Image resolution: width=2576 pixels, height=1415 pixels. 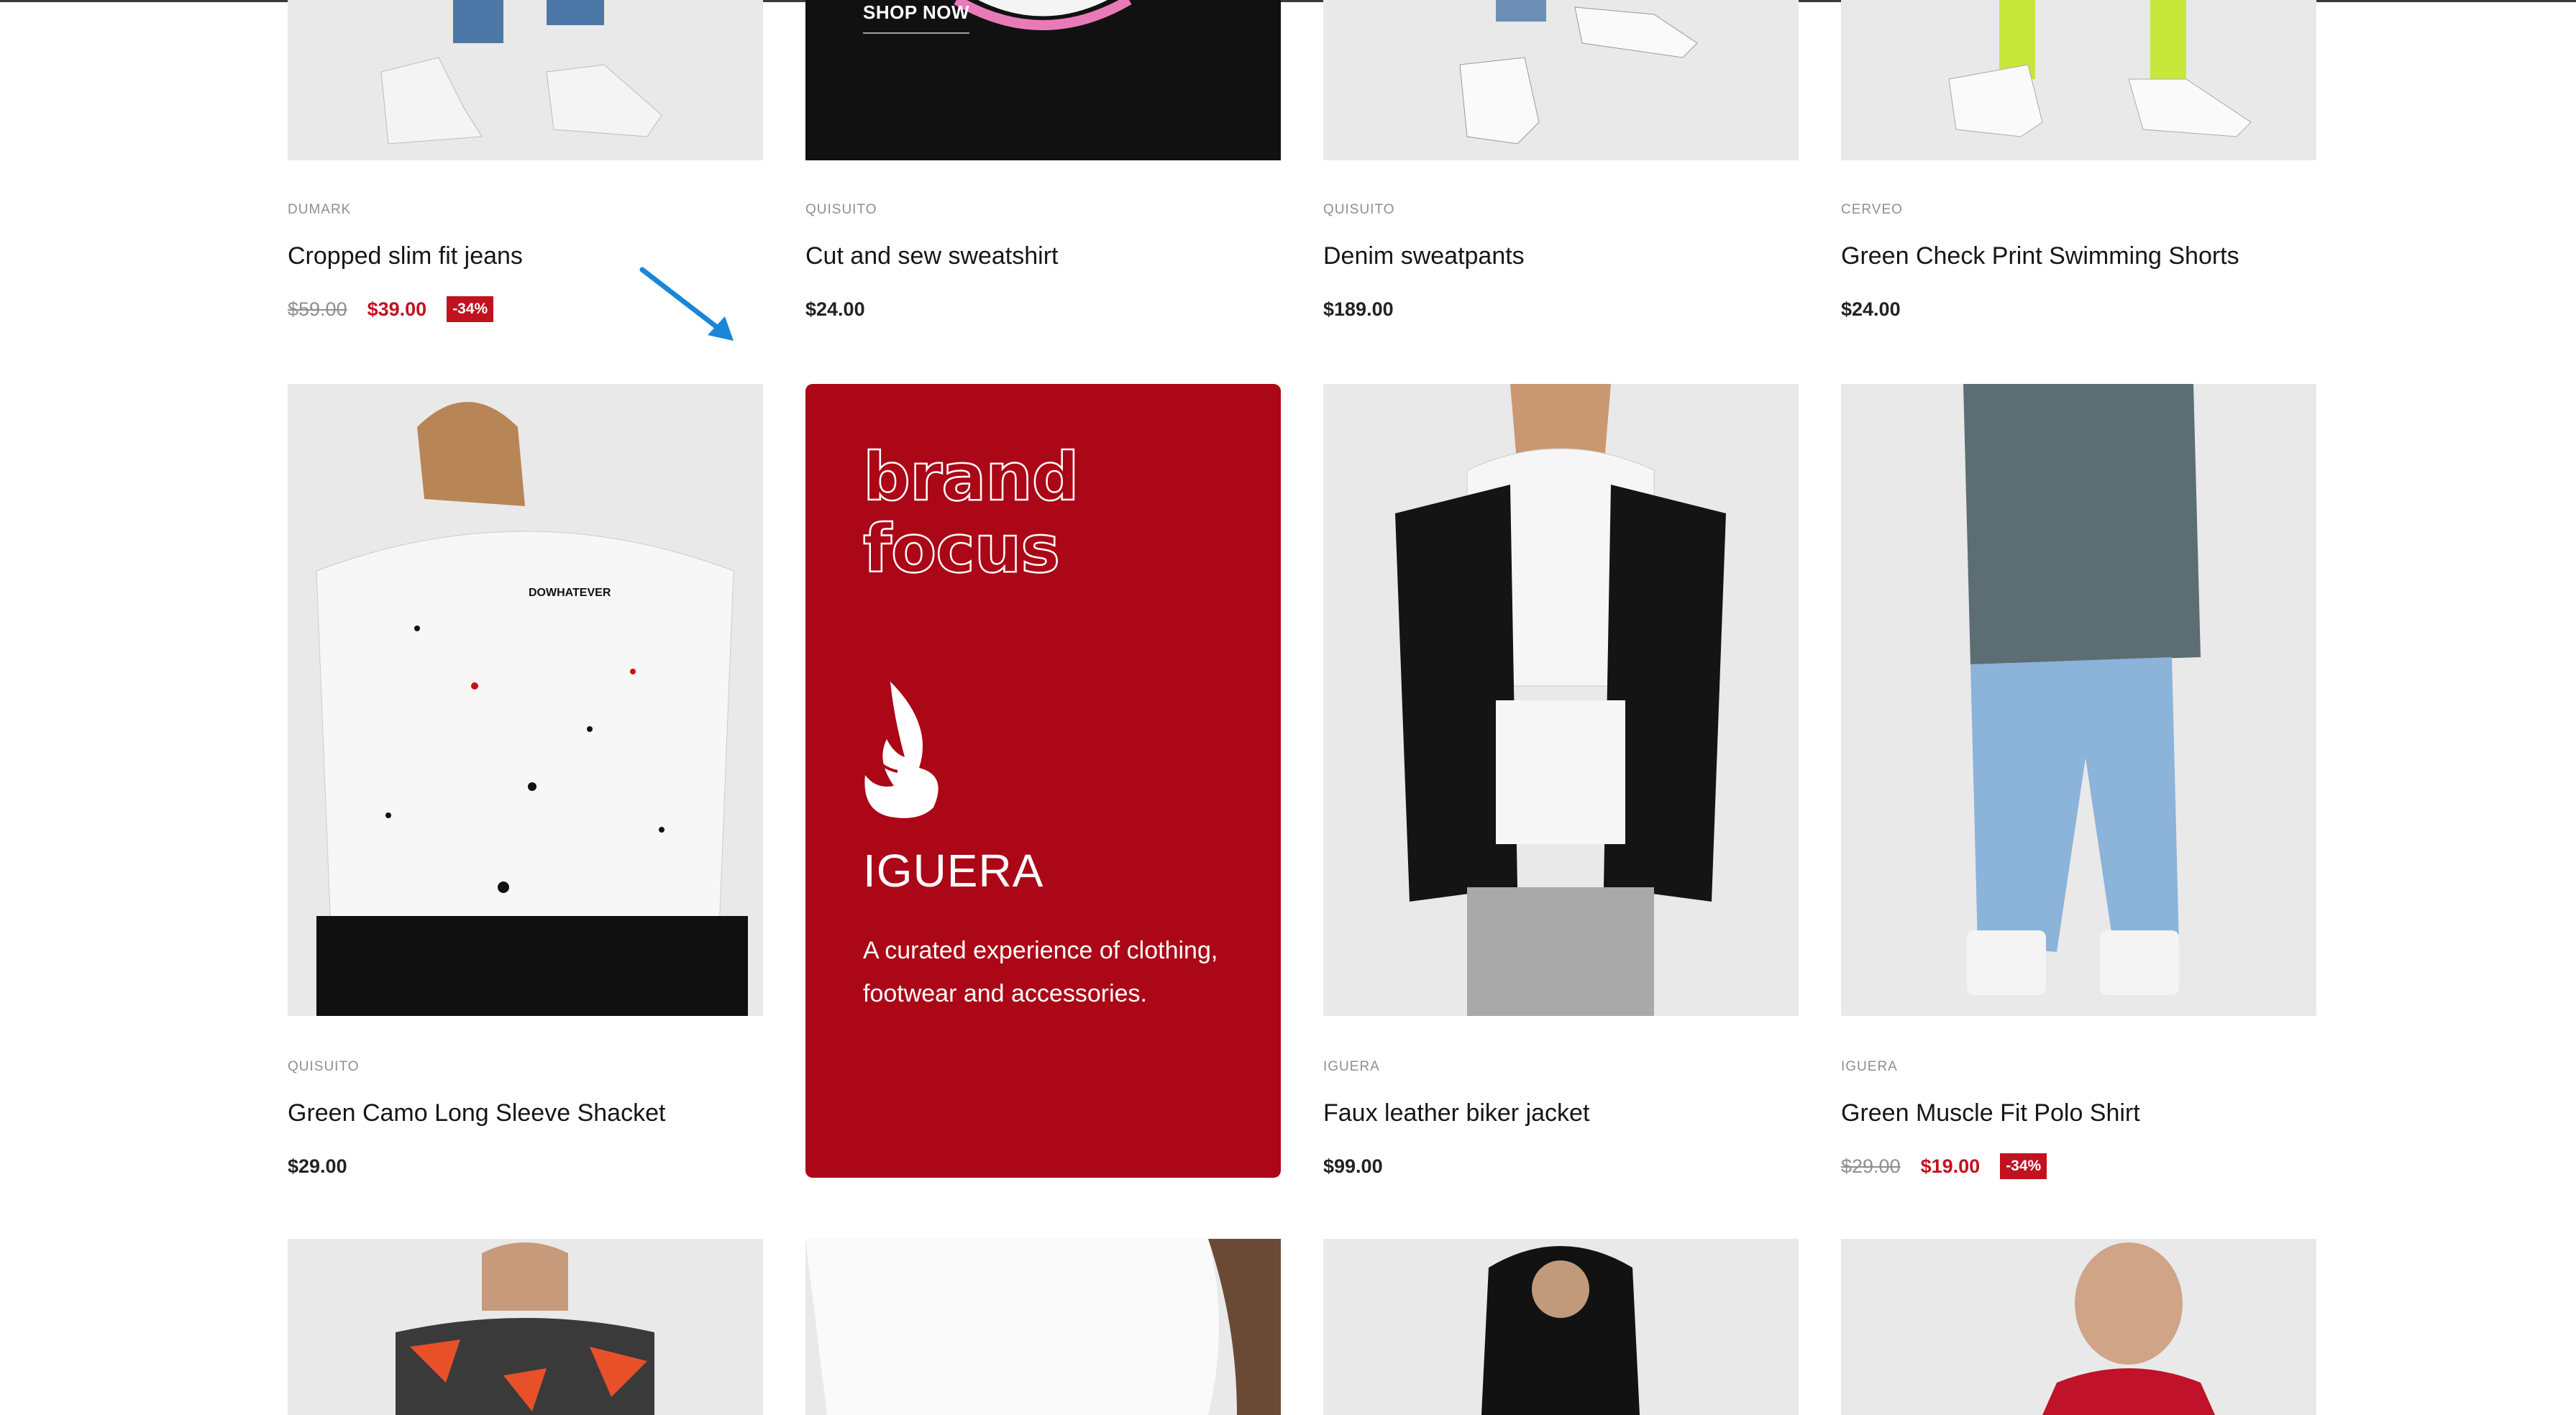 I want to click on price-row: $29.00 $19.00 -34%, so click(x=1944, y=1166).